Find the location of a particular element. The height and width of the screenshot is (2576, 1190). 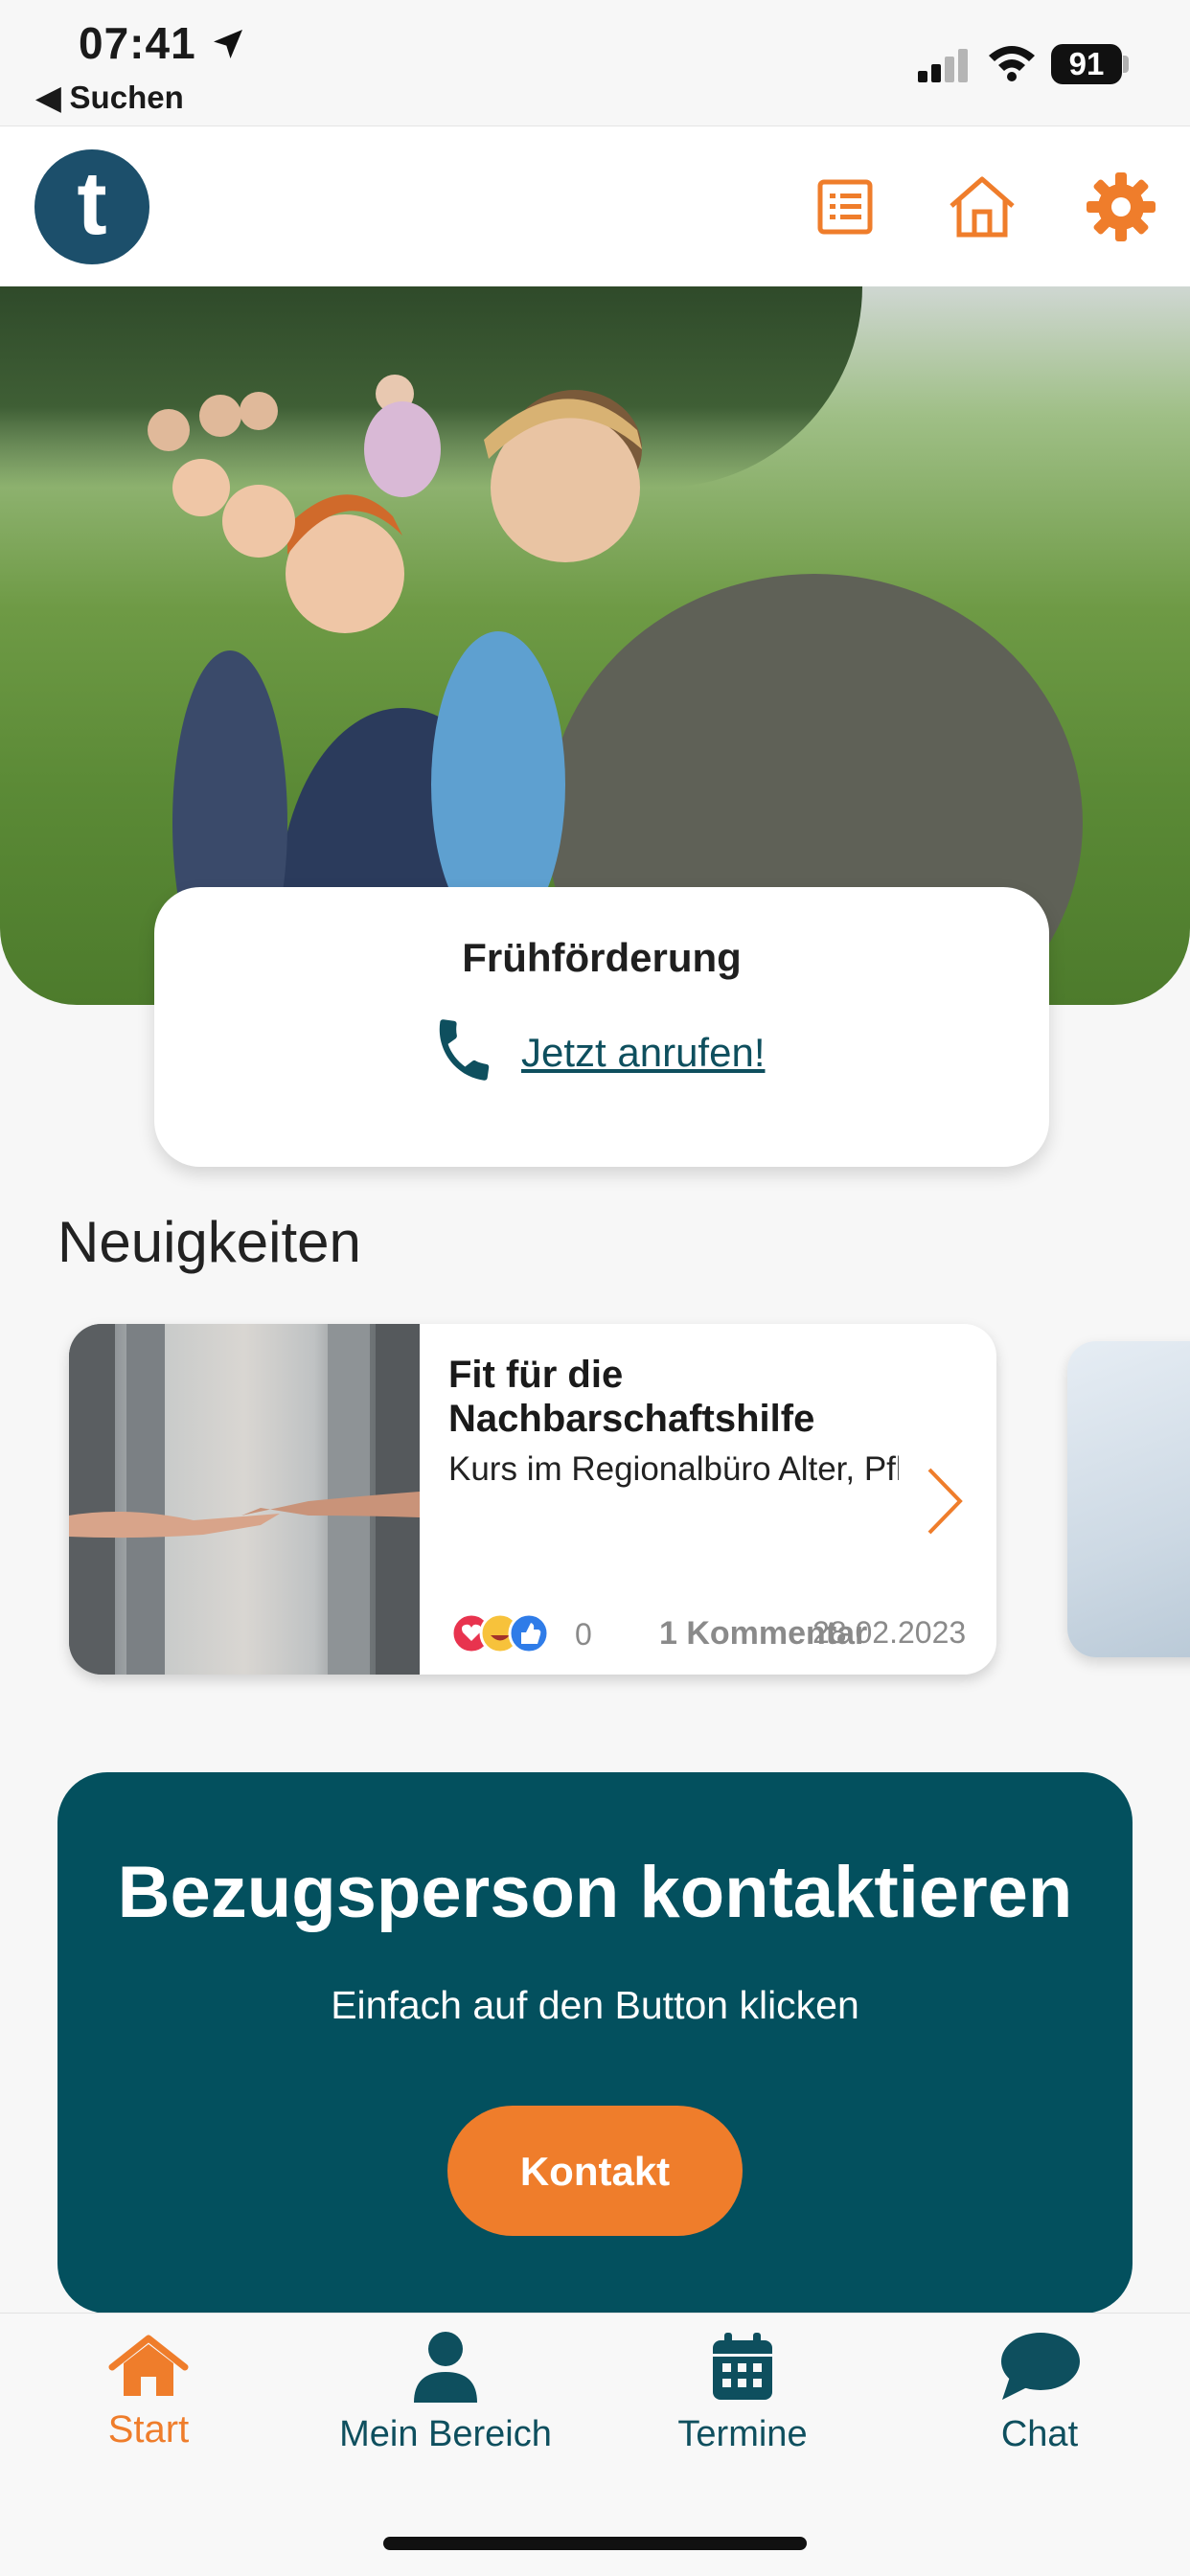

news-image is located at coordinates (245, 1500).